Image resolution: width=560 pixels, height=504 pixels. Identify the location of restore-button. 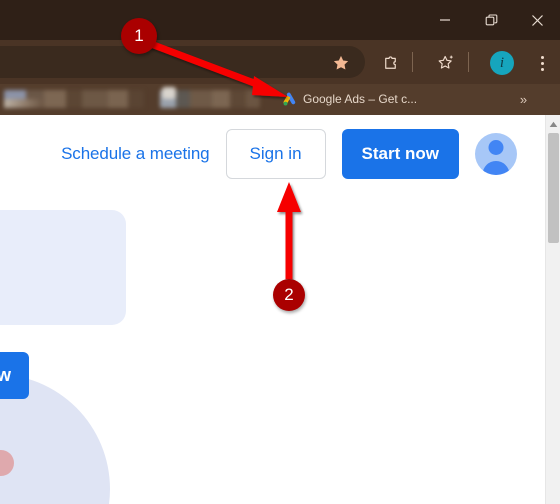
(491, 20).